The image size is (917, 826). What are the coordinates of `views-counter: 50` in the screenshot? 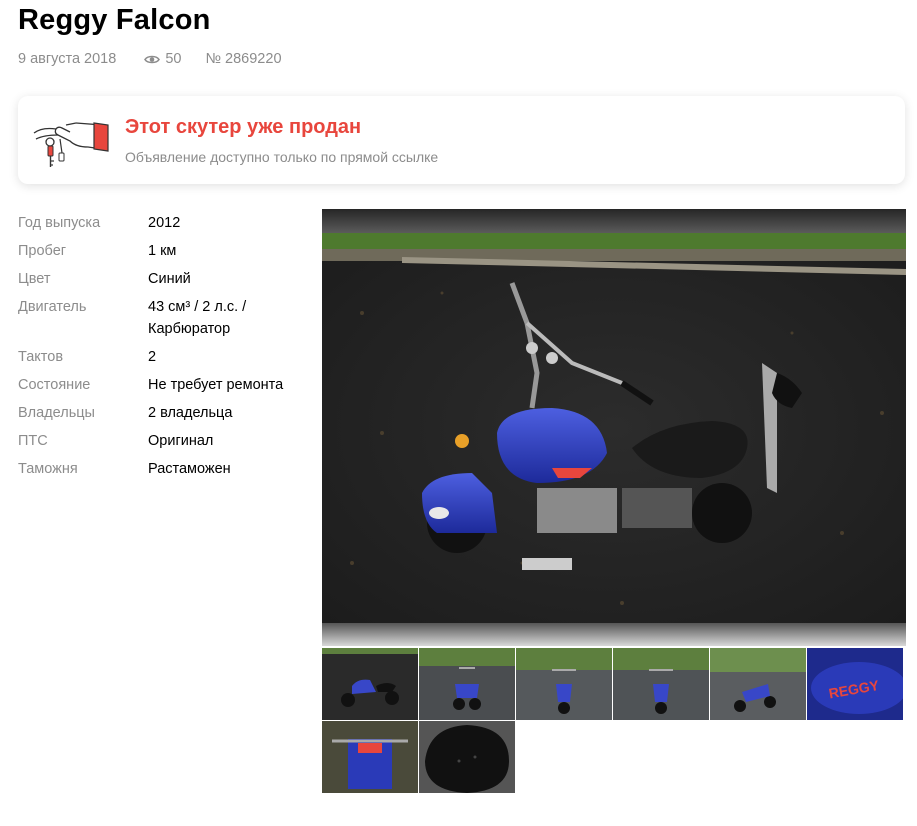 It's located at (162, 59).